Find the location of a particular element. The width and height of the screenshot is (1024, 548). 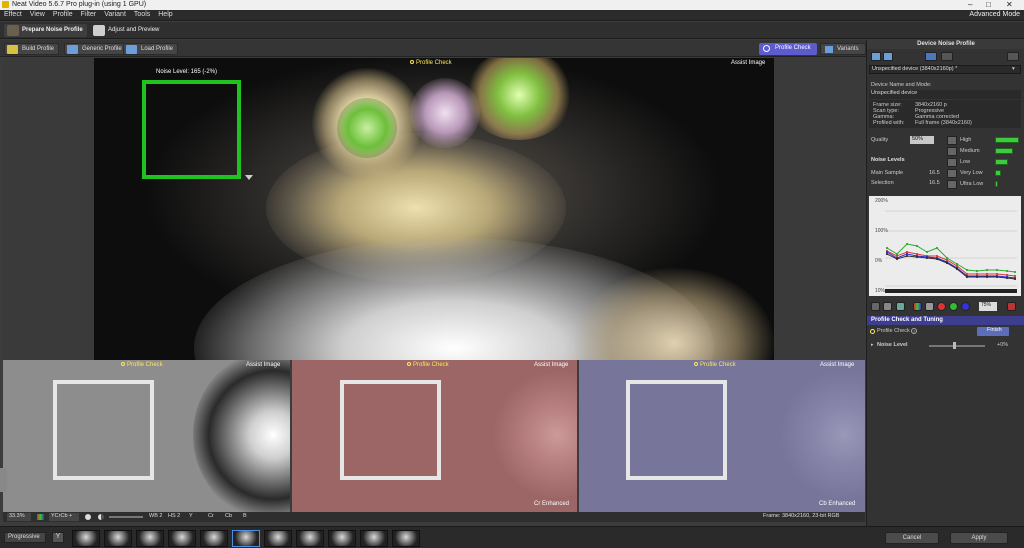

load-profile-button: Load Profile is located at coordinates (151, 49).